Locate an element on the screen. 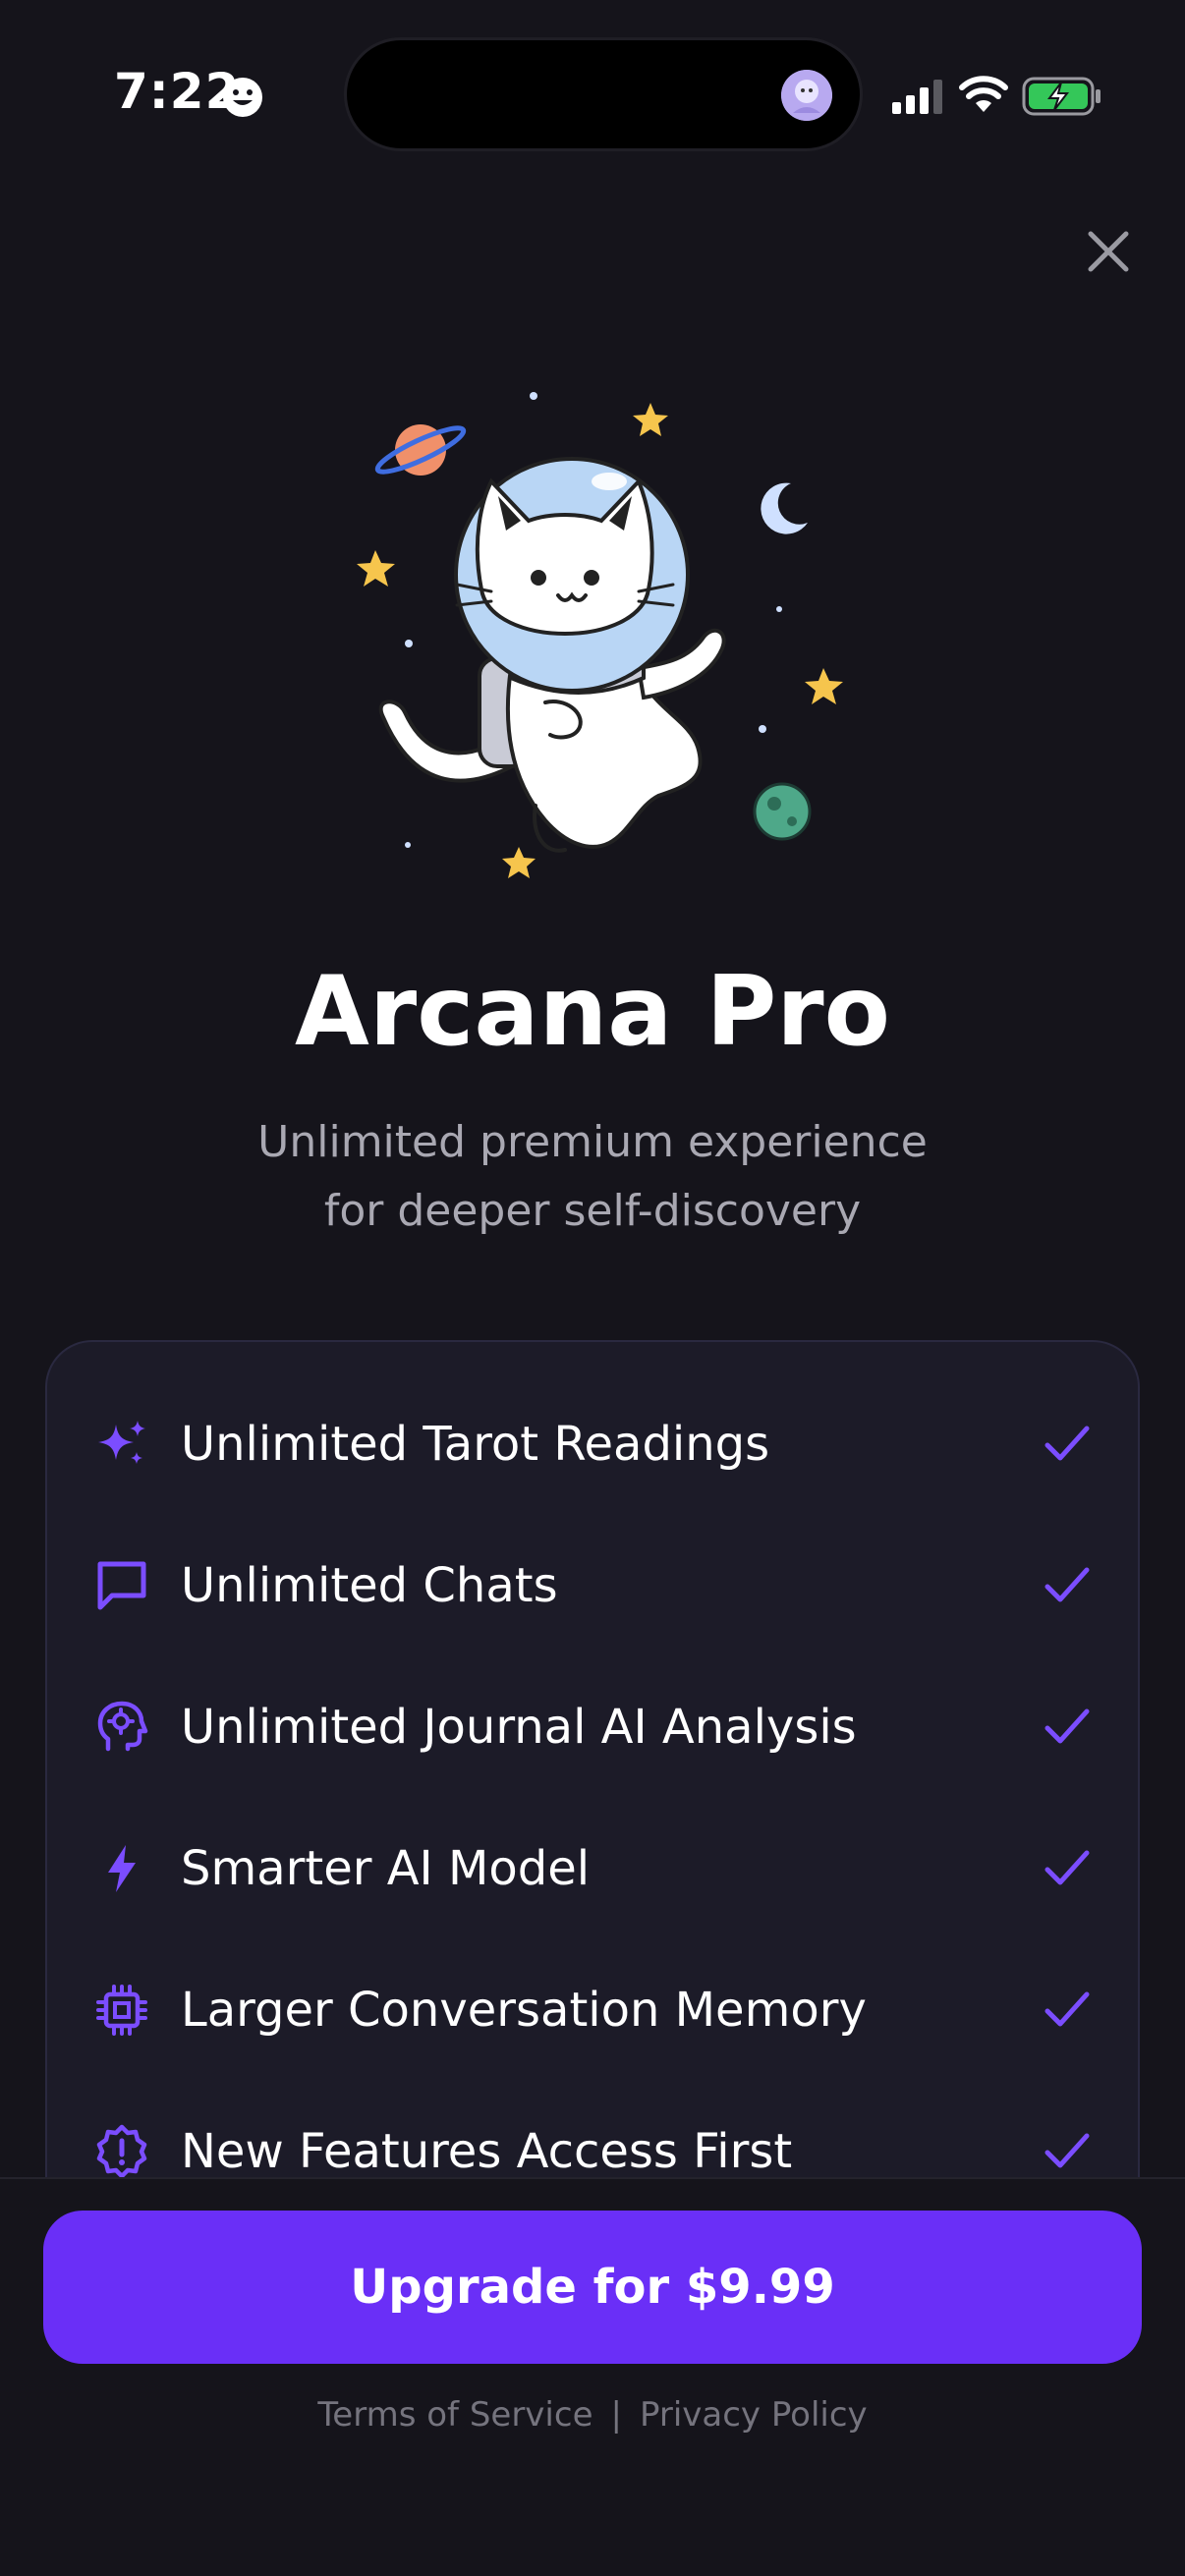 Image resolution: width=1185 pixels, height=2576 pixels. close-icon is located at coordinates (1108, 251).